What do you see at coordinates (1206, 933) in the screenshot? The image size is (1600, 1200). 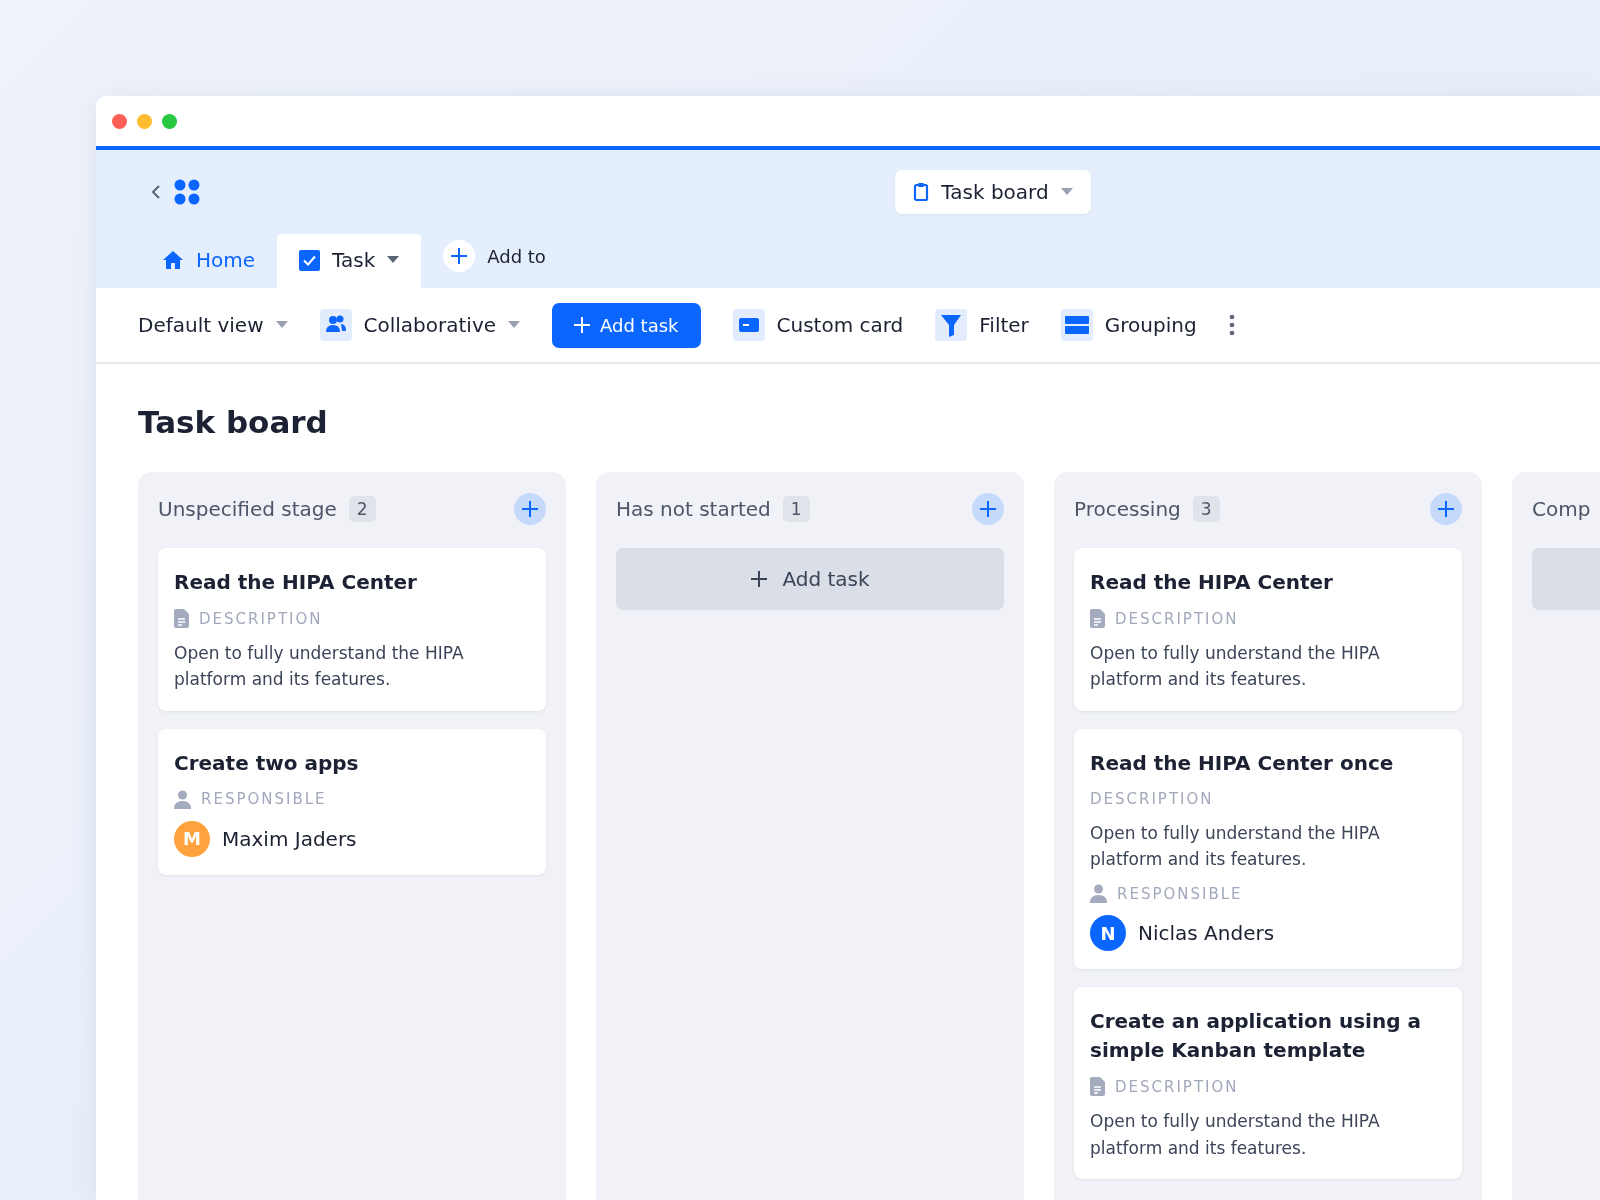 I see `assignee-name: Niclas Anders` at bounding box center [1206, 933].